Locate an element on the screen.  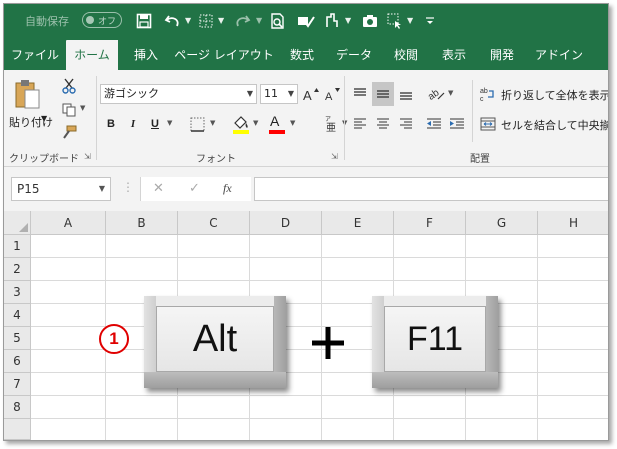
align-bottom-icon is located at coordinates (406, 94).